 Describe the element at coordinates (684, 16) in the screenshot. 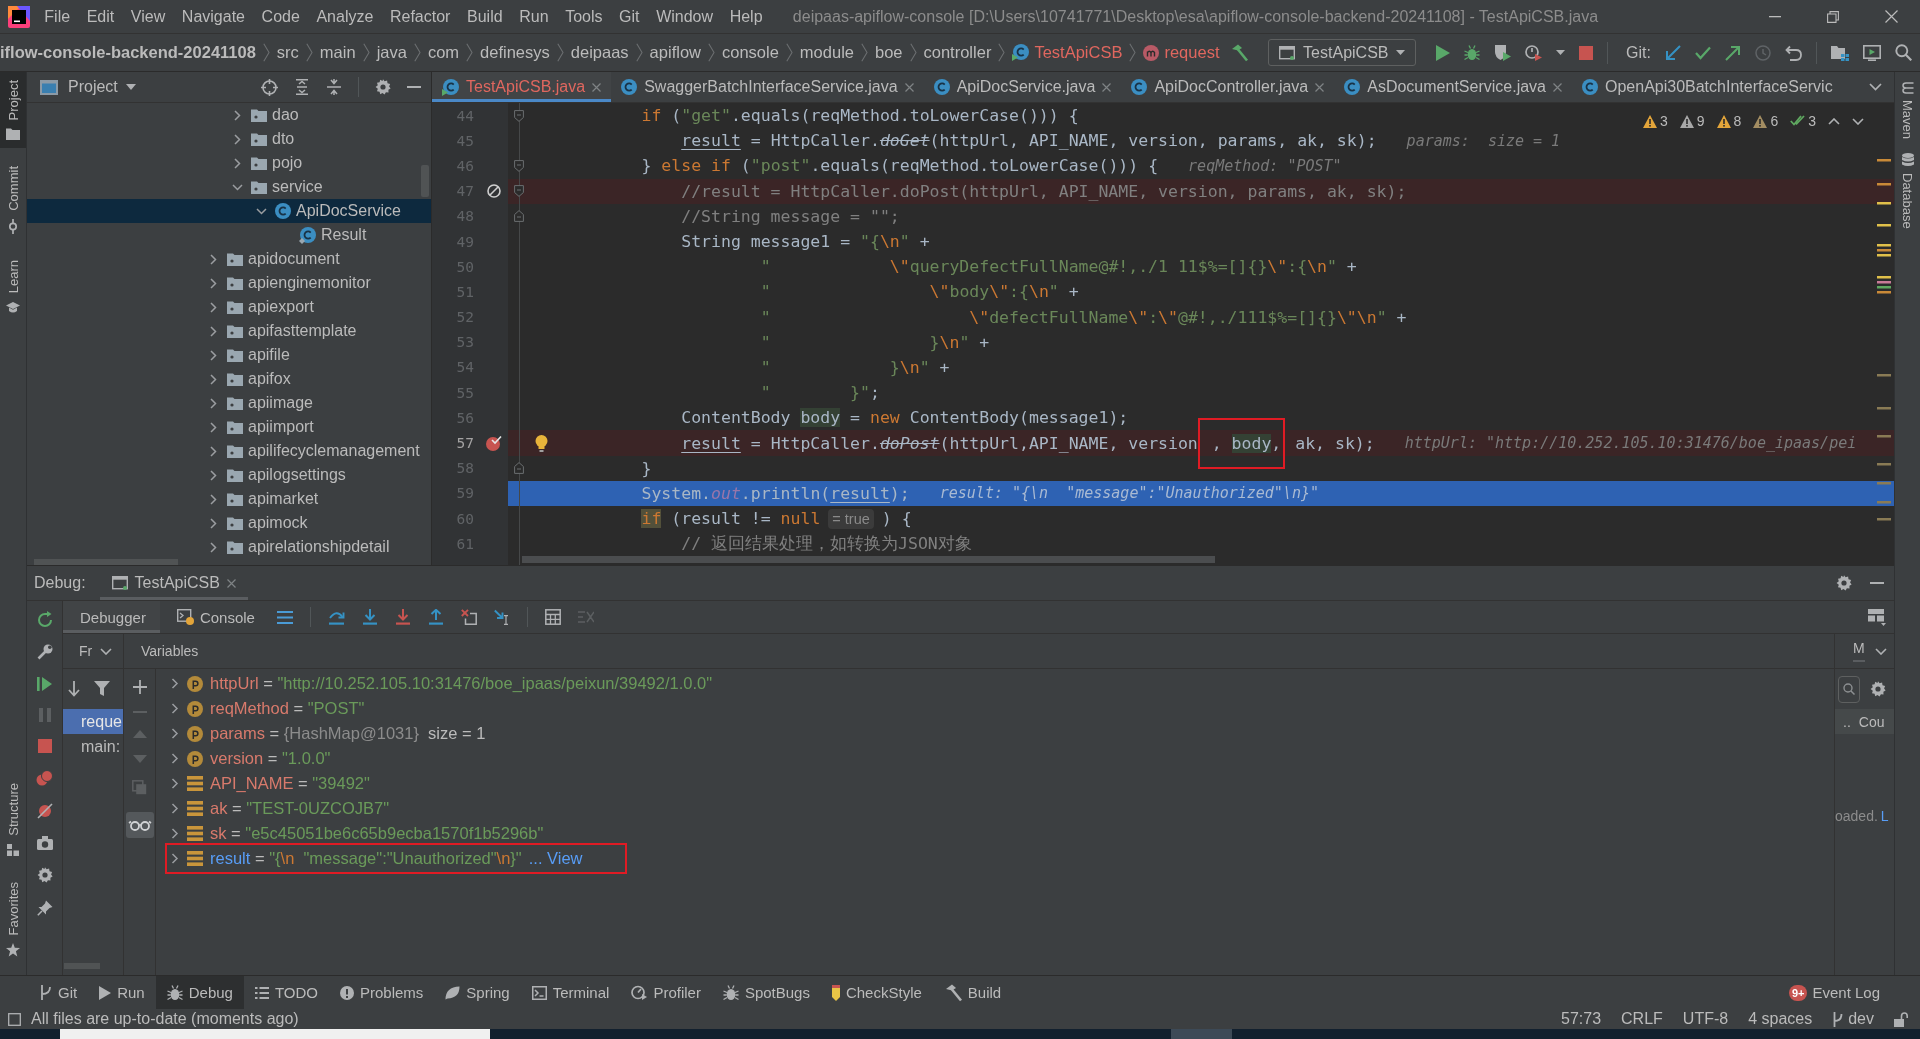

I see `menu-item: Window` at that location.